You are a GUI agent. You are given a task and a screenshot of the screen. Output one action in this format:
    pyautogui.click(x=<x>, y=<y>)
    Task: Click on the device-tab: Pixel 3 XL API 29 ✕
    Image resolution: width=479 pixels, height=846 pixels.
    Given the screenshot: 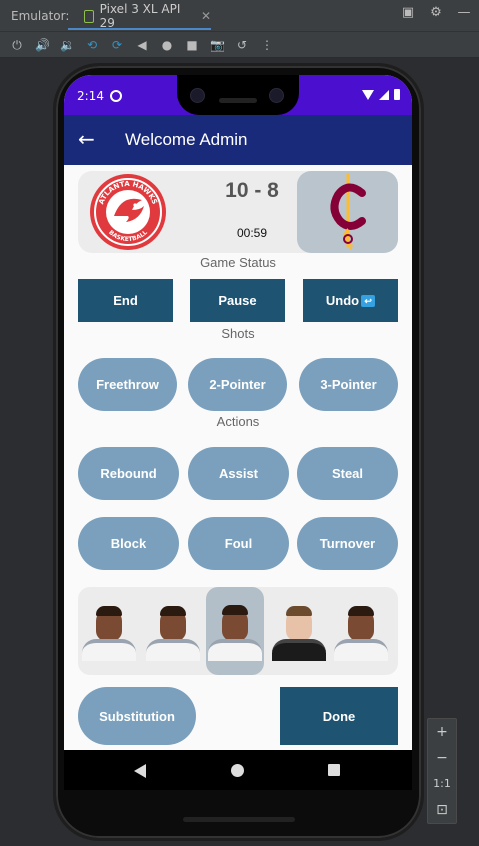 What is the action you would take?
    pyautogui.click(x=139, y=16)
    